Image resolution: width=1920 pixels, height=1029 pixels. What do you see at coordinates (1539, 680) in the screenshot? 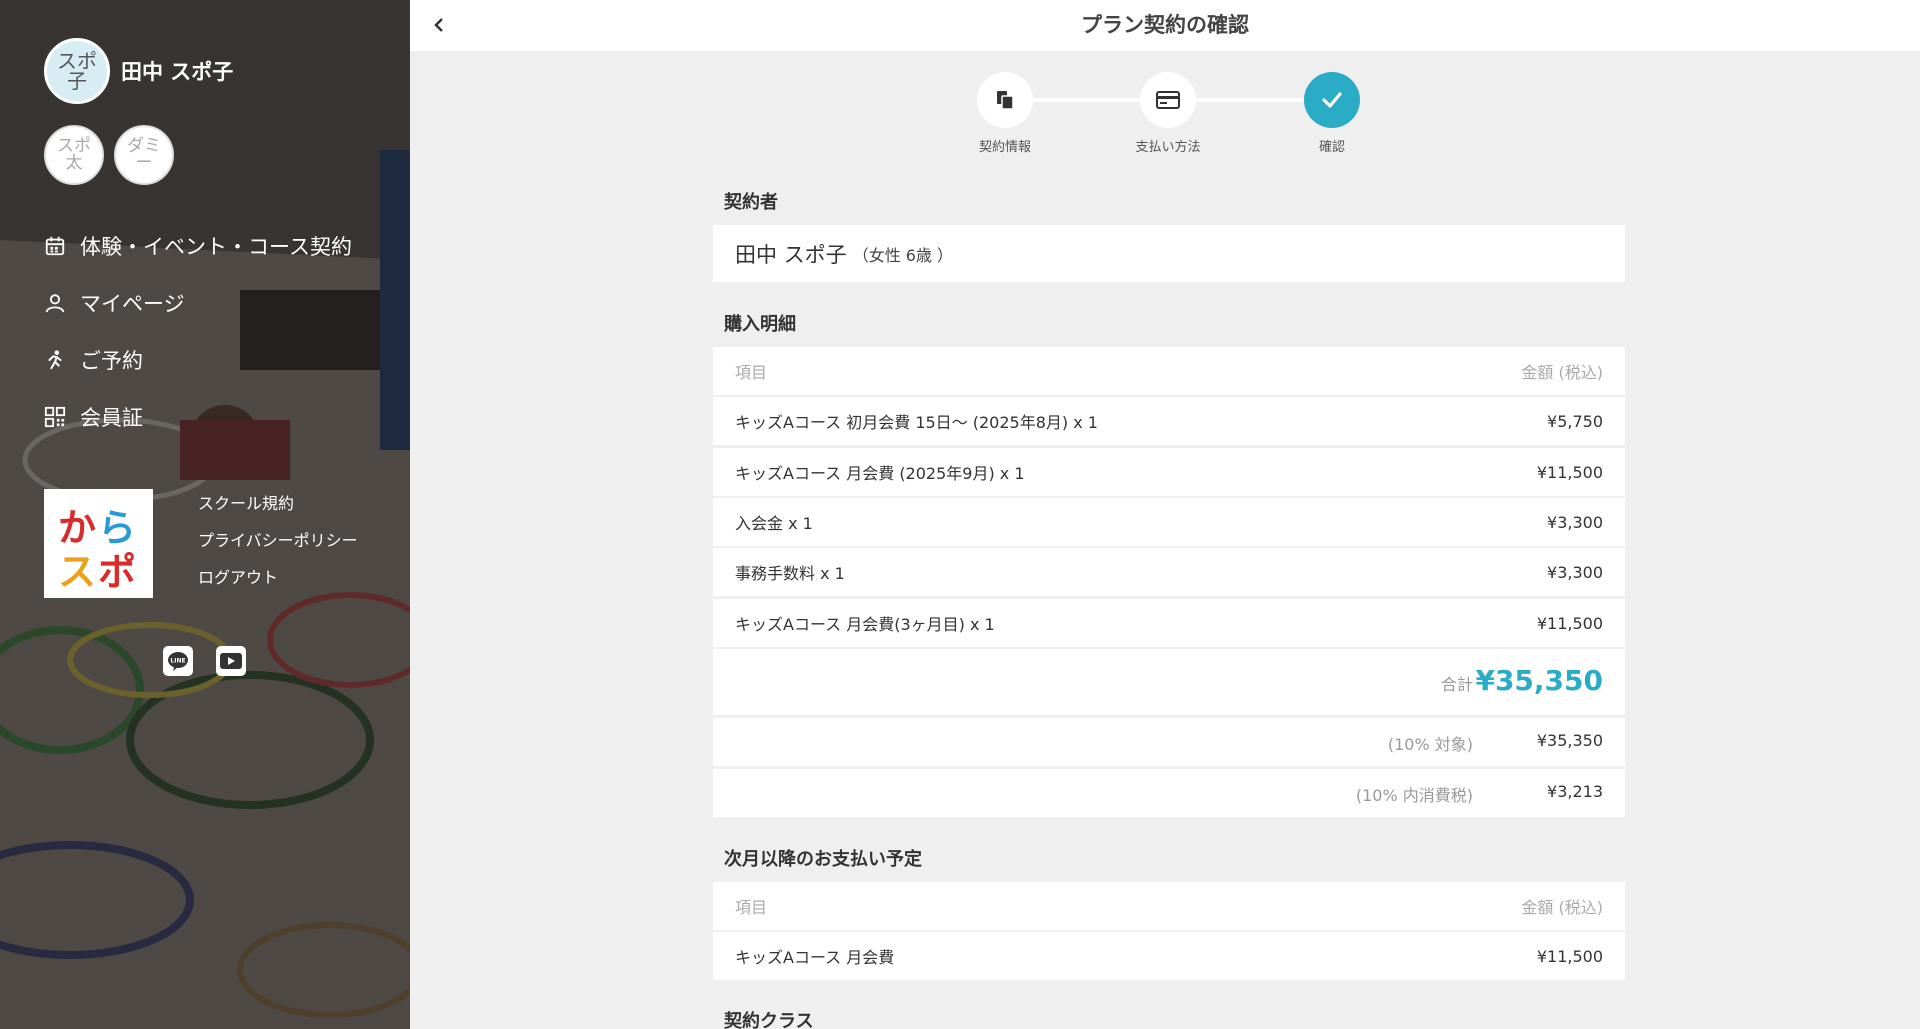
I see `total-value: ¥35,350` at bounding box center [1539, 680].